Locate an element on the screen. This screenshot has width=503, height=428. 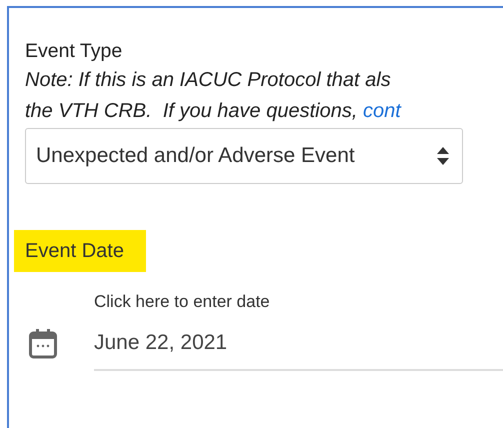
sort-arrows-icon is located at coordinates (443, 156).